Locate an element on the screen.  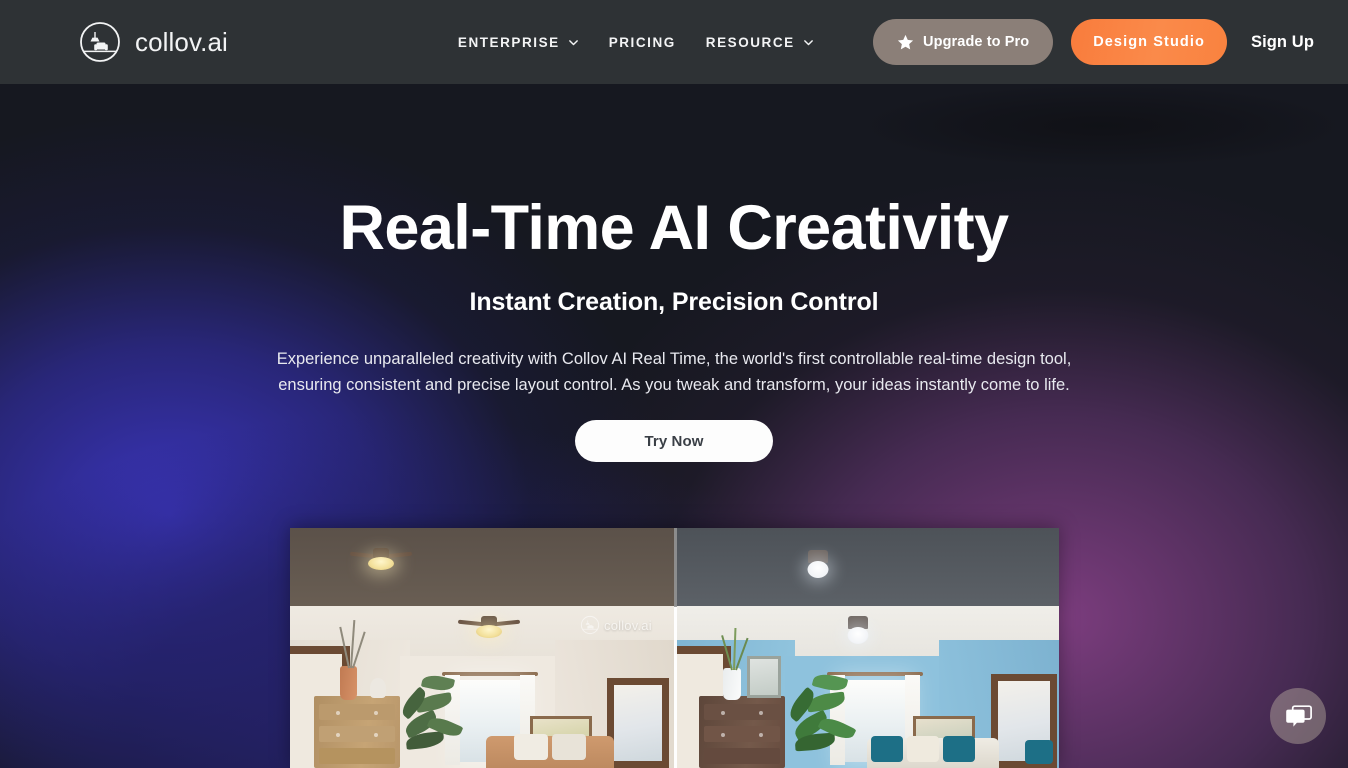
showcase-before-image is located at coordinates (482, 648).